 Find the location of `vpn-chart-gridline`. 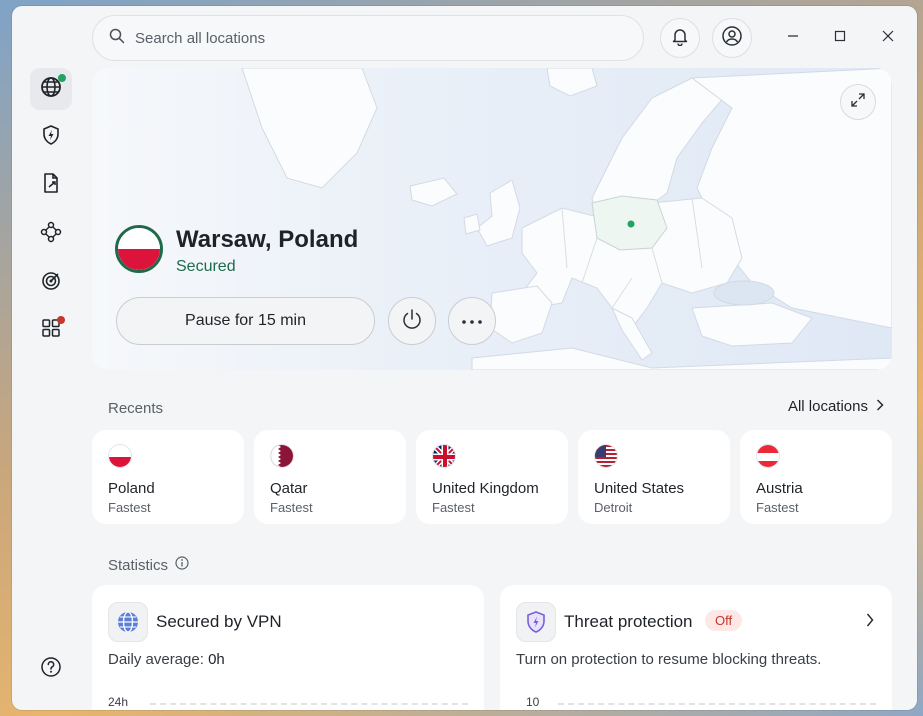

vpn-chart-gridline is located at coordinates (309, 704).